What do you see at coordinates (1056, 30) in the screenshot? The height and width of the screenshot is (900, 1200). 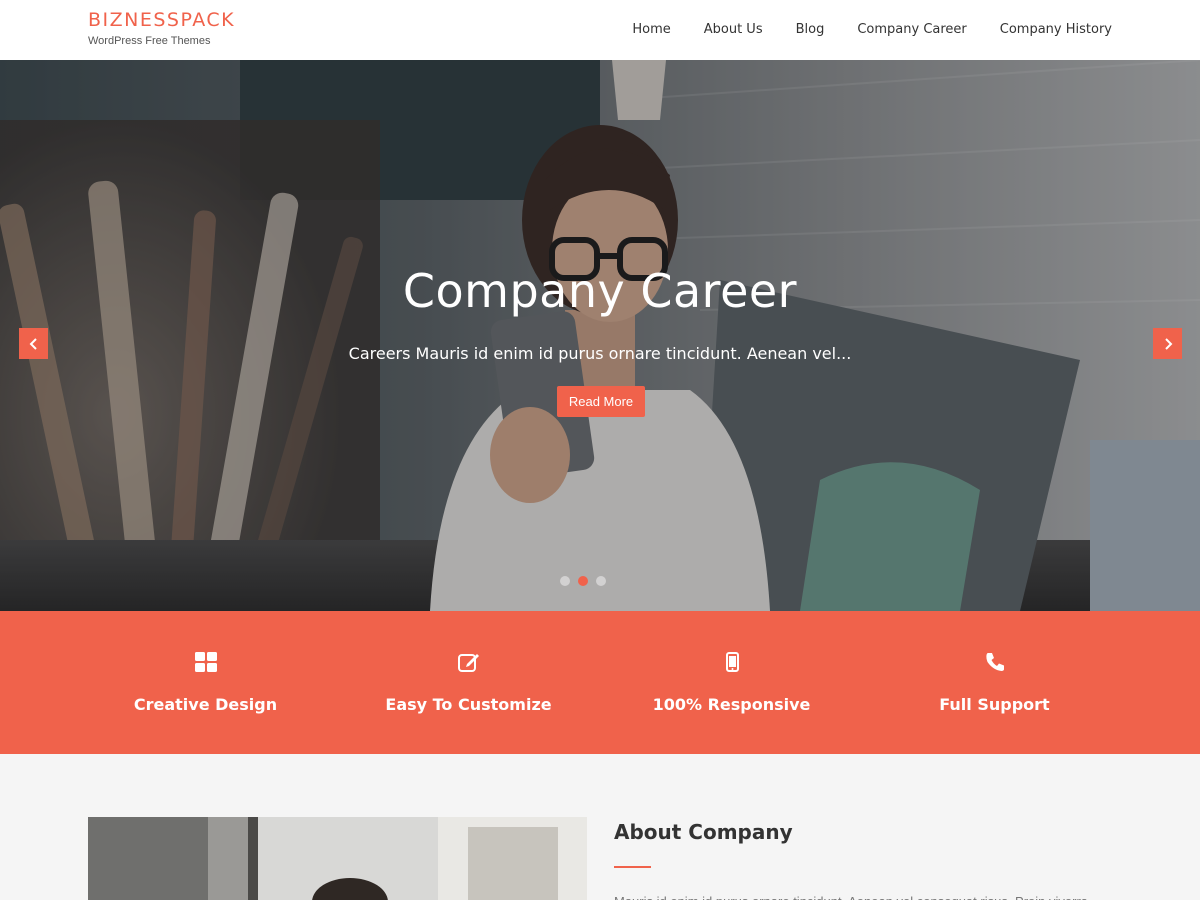 I see `nav-item-company-history: Company History` at bounding box center [1056, 30].